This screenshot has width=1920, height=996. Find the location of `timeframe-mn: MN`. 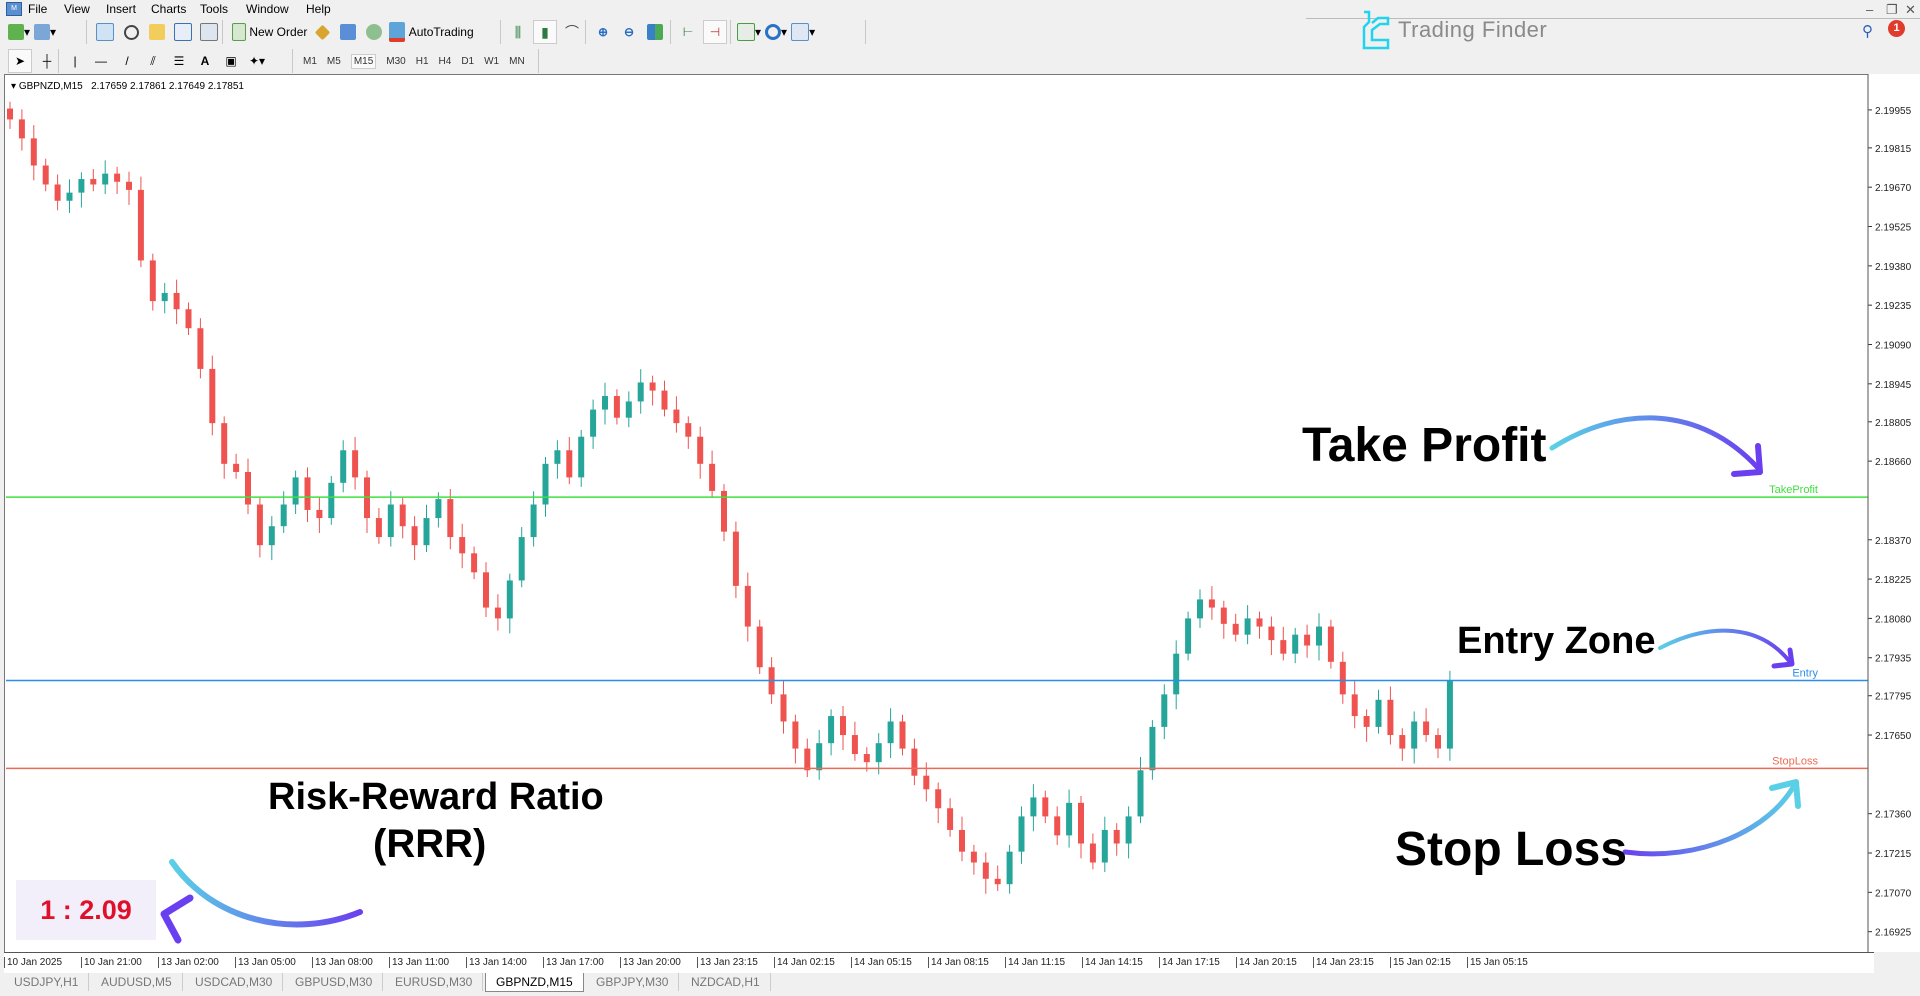

timeframe-mn: MN is located at coordinates (517, 61).